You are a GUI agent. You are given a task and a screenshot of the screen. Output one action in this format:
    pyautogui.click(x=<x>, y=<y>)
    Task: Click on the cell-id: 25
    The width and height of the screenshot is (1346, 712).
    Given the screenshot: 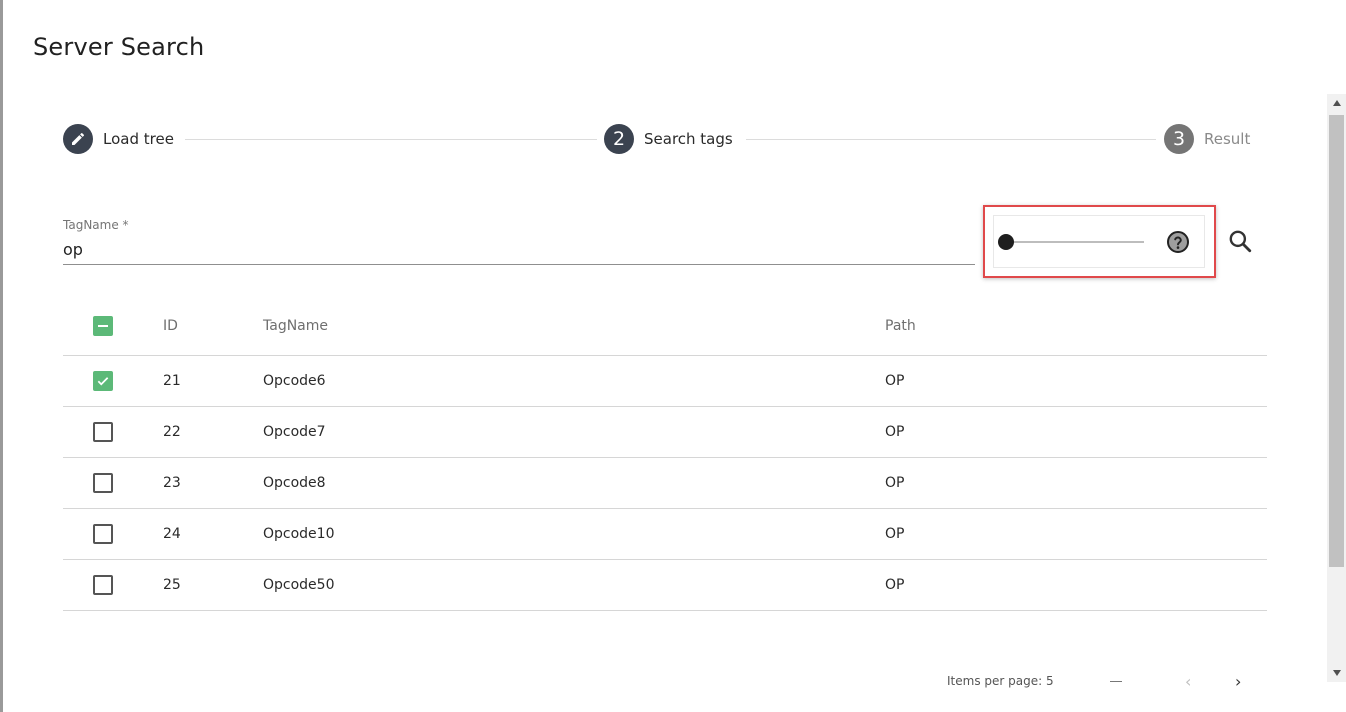 What is the action you would take?
    pyautogui.click(x=172, y=585)
    